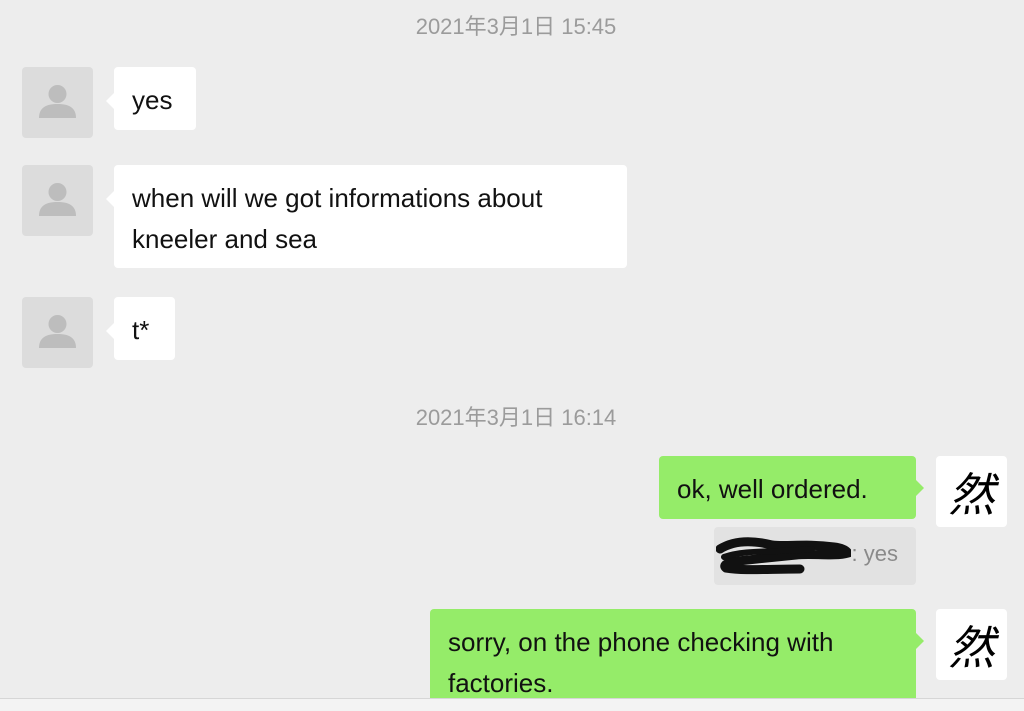 This screenshot has height=711, width=1024. Describe the element at coordinates (783, 556) in the screenshot. I see `redaction-scribble` at that location.